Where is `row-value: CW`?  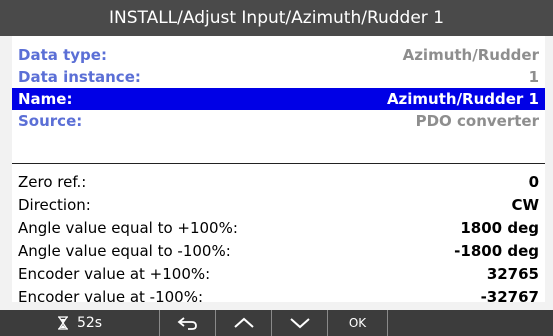 row-value: CW is located at coordinates (525, 205).